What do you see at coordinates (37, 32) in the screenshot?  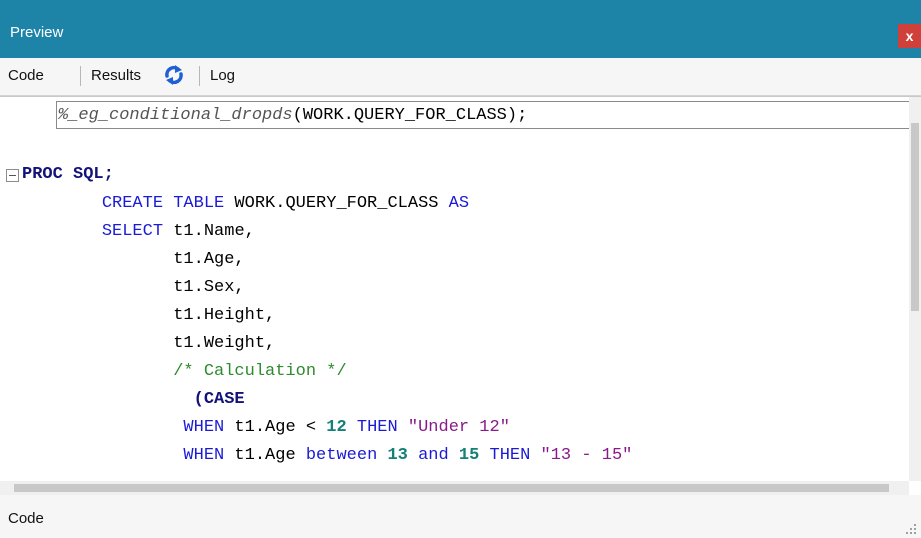 I see `window-title: Preview` at bounding box center [37, 32].